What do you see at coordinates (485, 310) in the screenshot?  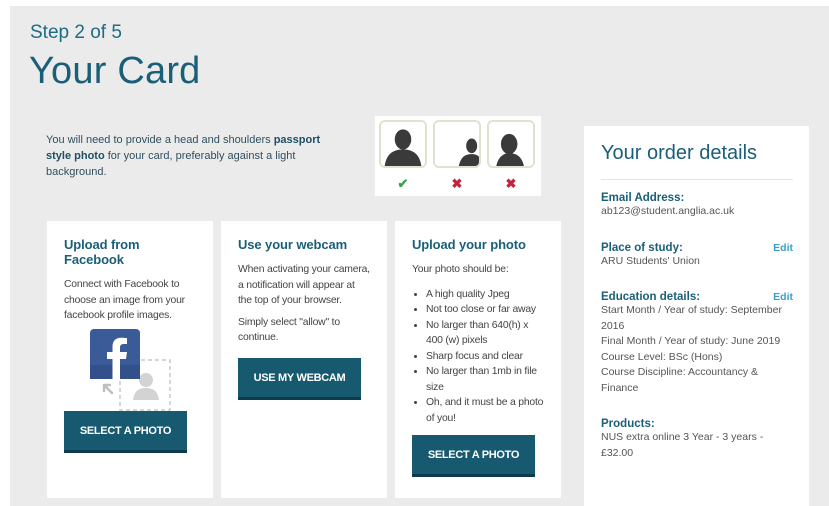 I see `list-item: Not too close or far away` at bounding box center [485, 310].